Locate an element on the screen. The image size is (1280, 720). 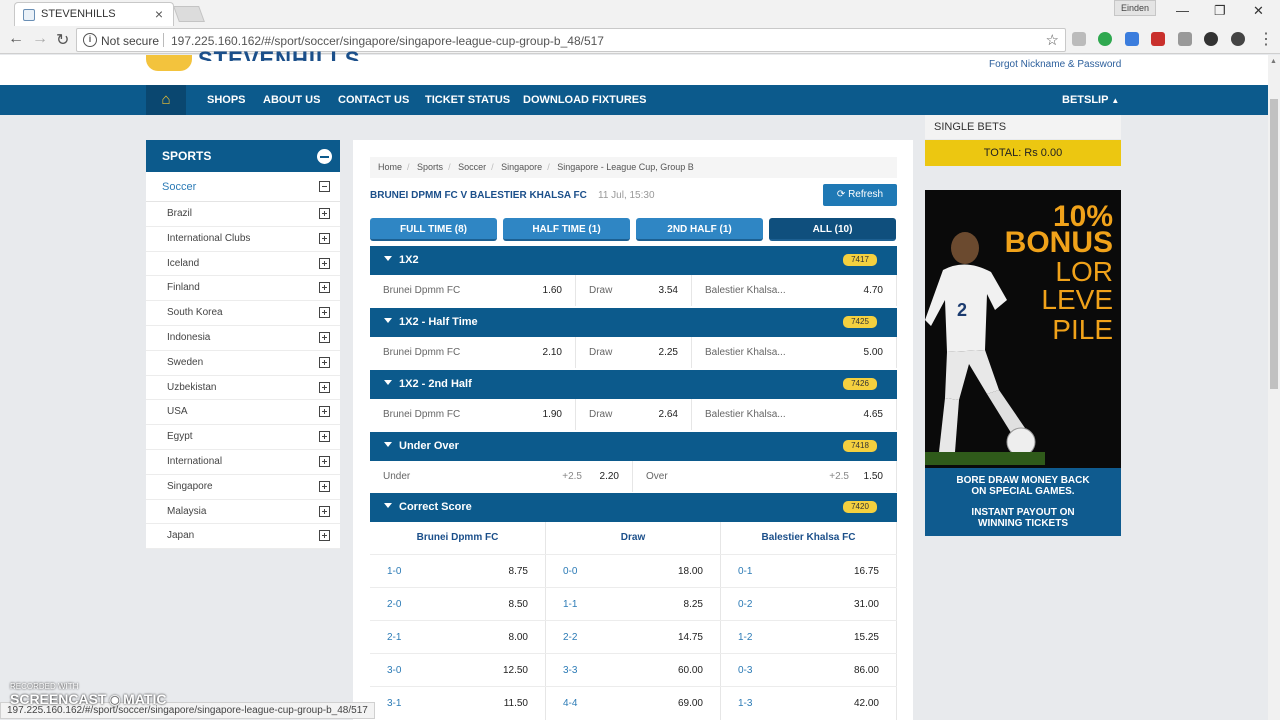
breadcrumb-sports: Sports is located at coordinates (430, 167).